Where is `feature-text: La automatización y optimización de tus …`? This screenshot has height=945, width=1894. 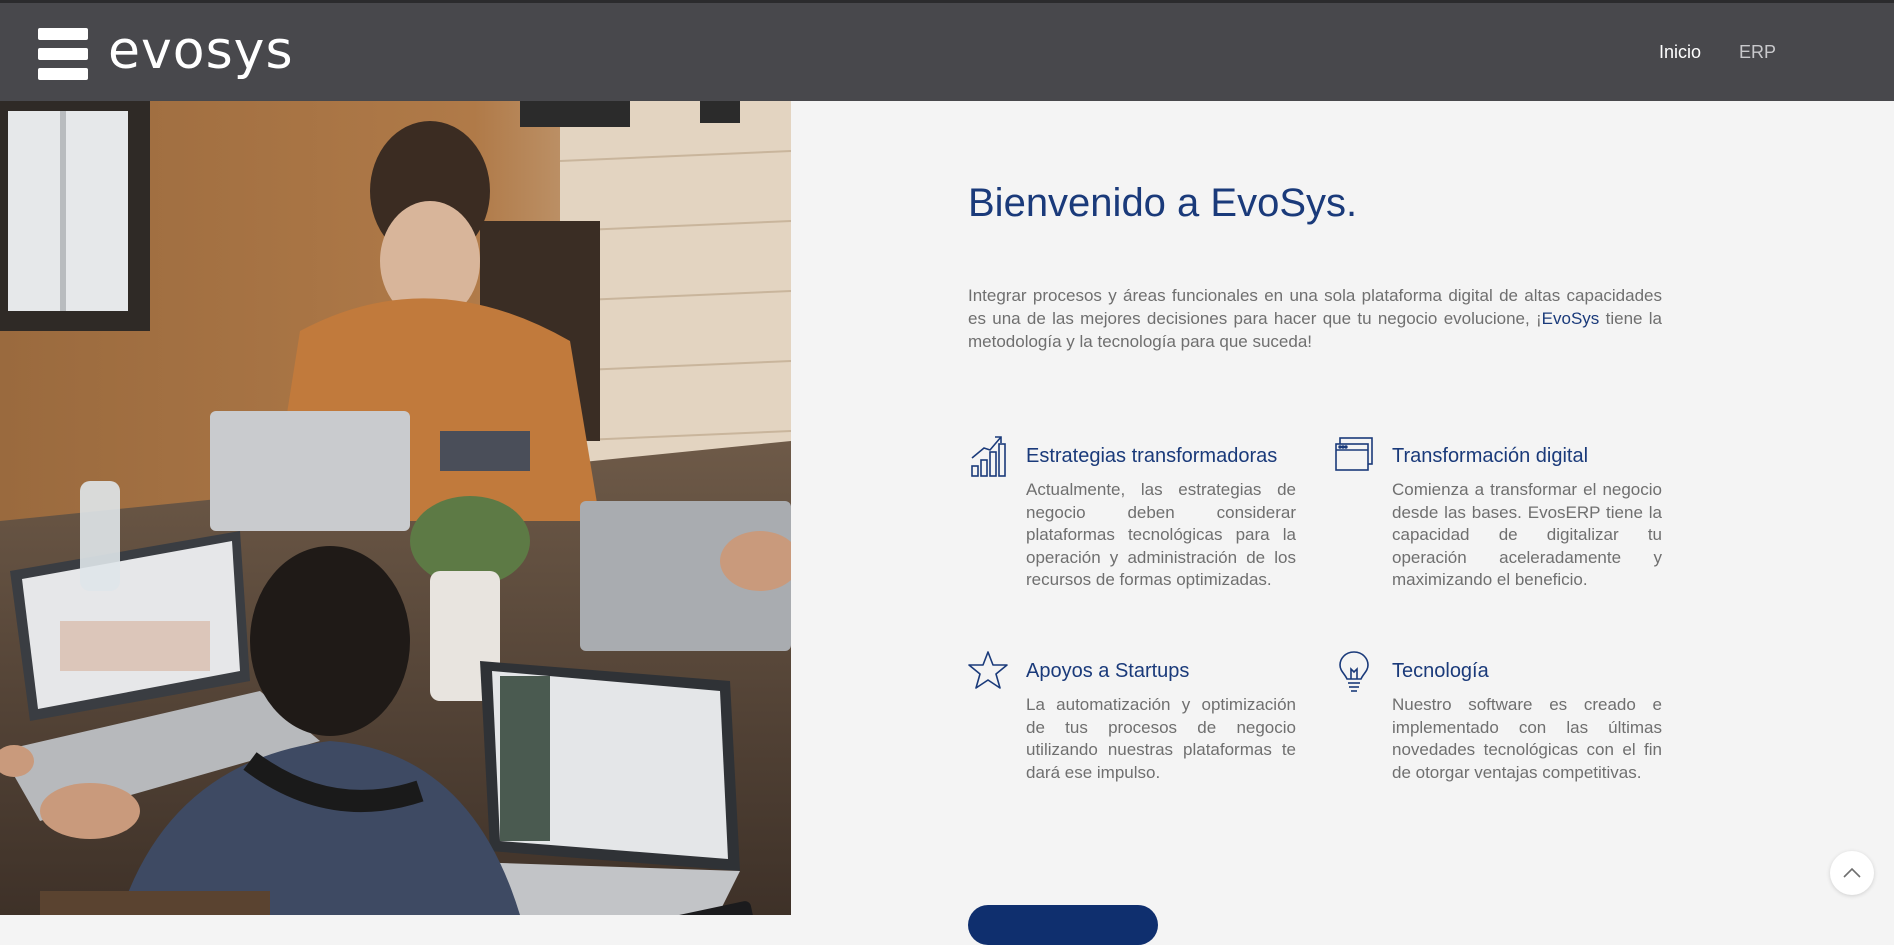
feature-text: La automatización y optimización de tus … is located at coordinates (1161, 738).